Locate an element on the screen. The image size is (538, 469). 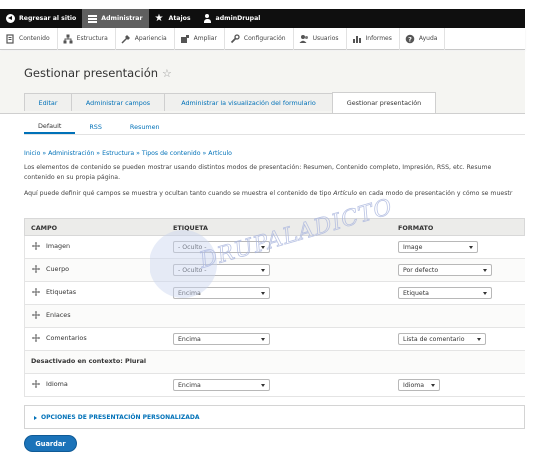
menu-item-configuration: Configuración is located at coordinates (259, 38).